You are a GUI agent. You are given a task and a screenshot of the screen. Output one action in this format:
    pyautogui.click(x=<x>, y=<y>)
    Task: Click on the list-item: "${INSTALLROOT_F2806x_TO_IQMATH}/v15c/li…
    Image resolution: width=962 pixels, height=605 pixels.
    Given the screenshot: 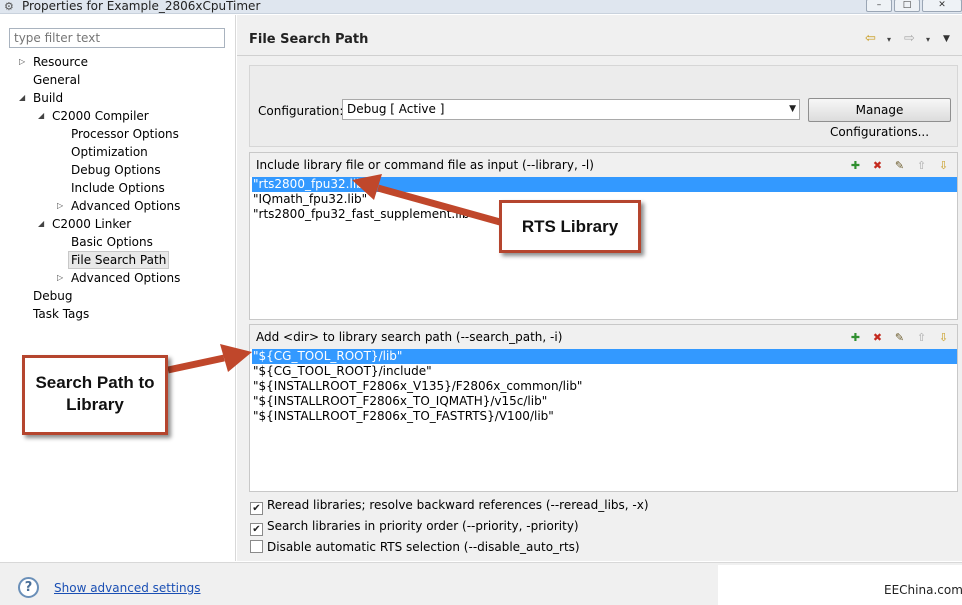 What is the action you would take?
    pyautogui.click(x=604, y=401)
    